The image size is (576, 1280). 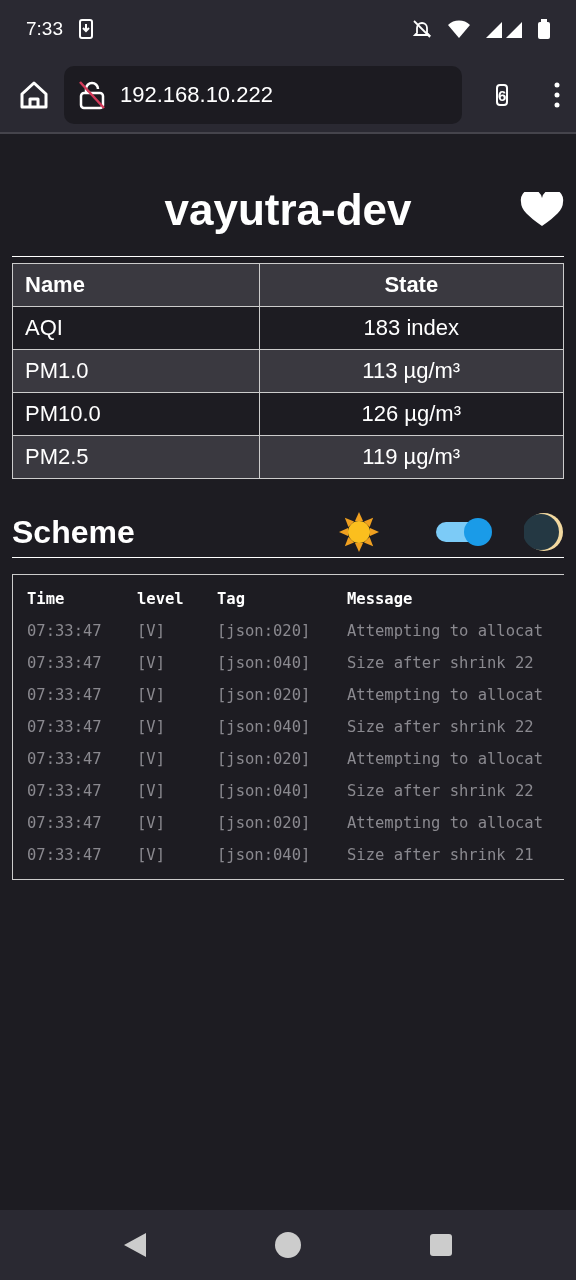 I want to click on address-bar: 192.168.10.222, so click(x=263, y=95).